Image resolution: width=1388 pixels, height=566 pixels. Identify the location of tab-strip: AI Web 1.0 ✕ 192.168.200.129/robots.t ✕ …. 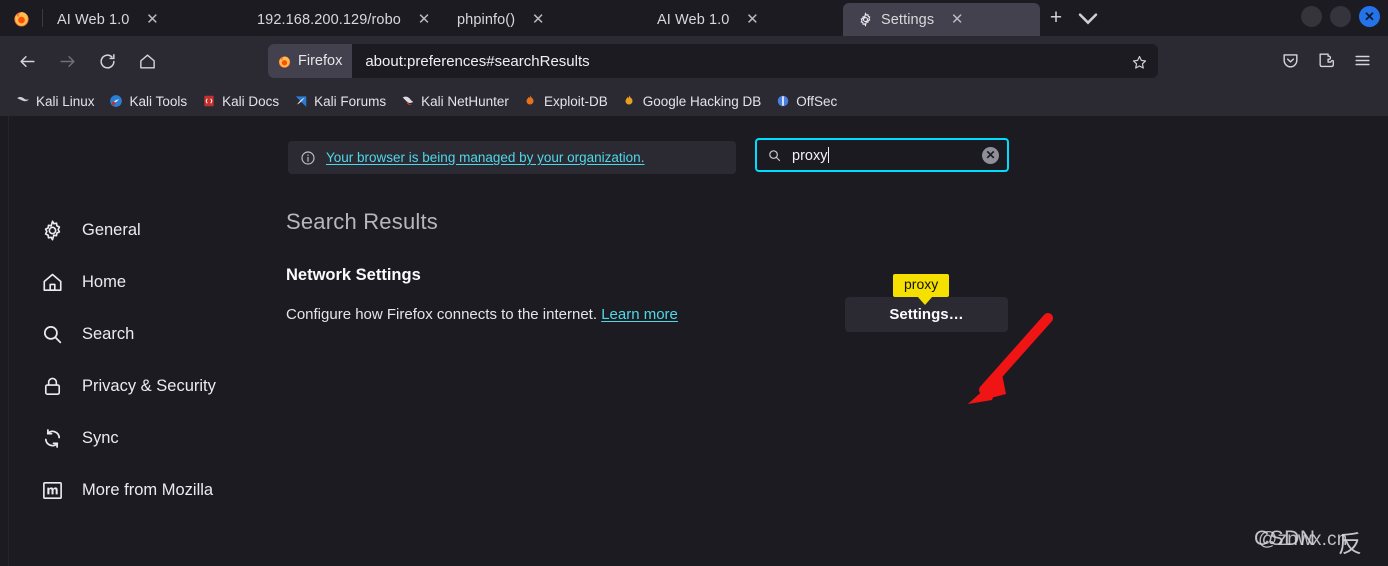
(694, 18).